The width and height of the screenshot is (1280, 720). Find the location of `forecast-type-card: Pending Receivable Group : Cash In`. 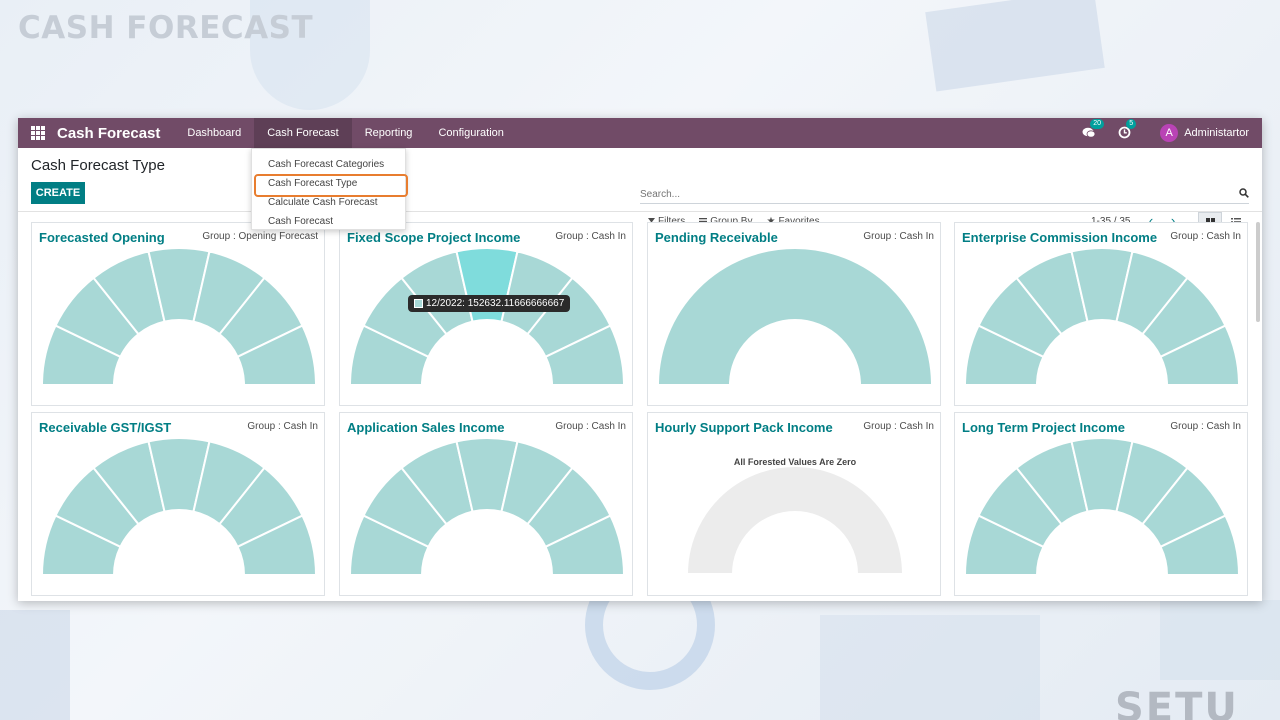

forecast-type-card: Pending Receivable Group : Cash In is located at coordinates (794, 314).